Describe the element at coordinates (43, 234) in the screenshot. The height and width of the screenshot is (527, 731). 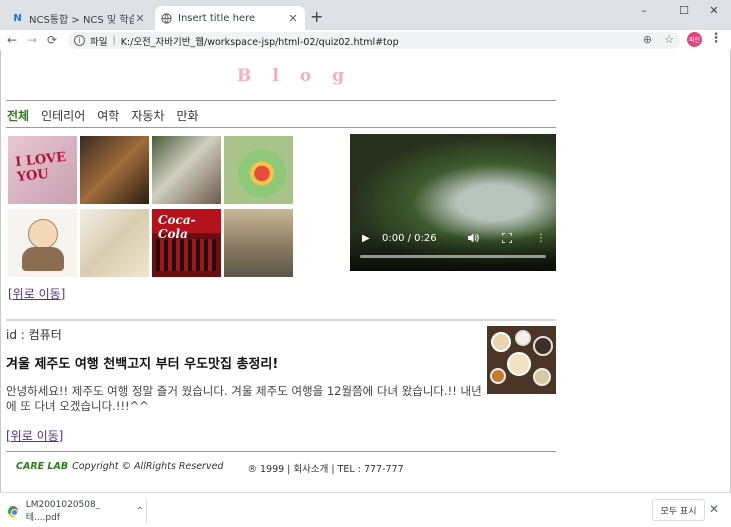
I see `cartoon-figure` at that location.